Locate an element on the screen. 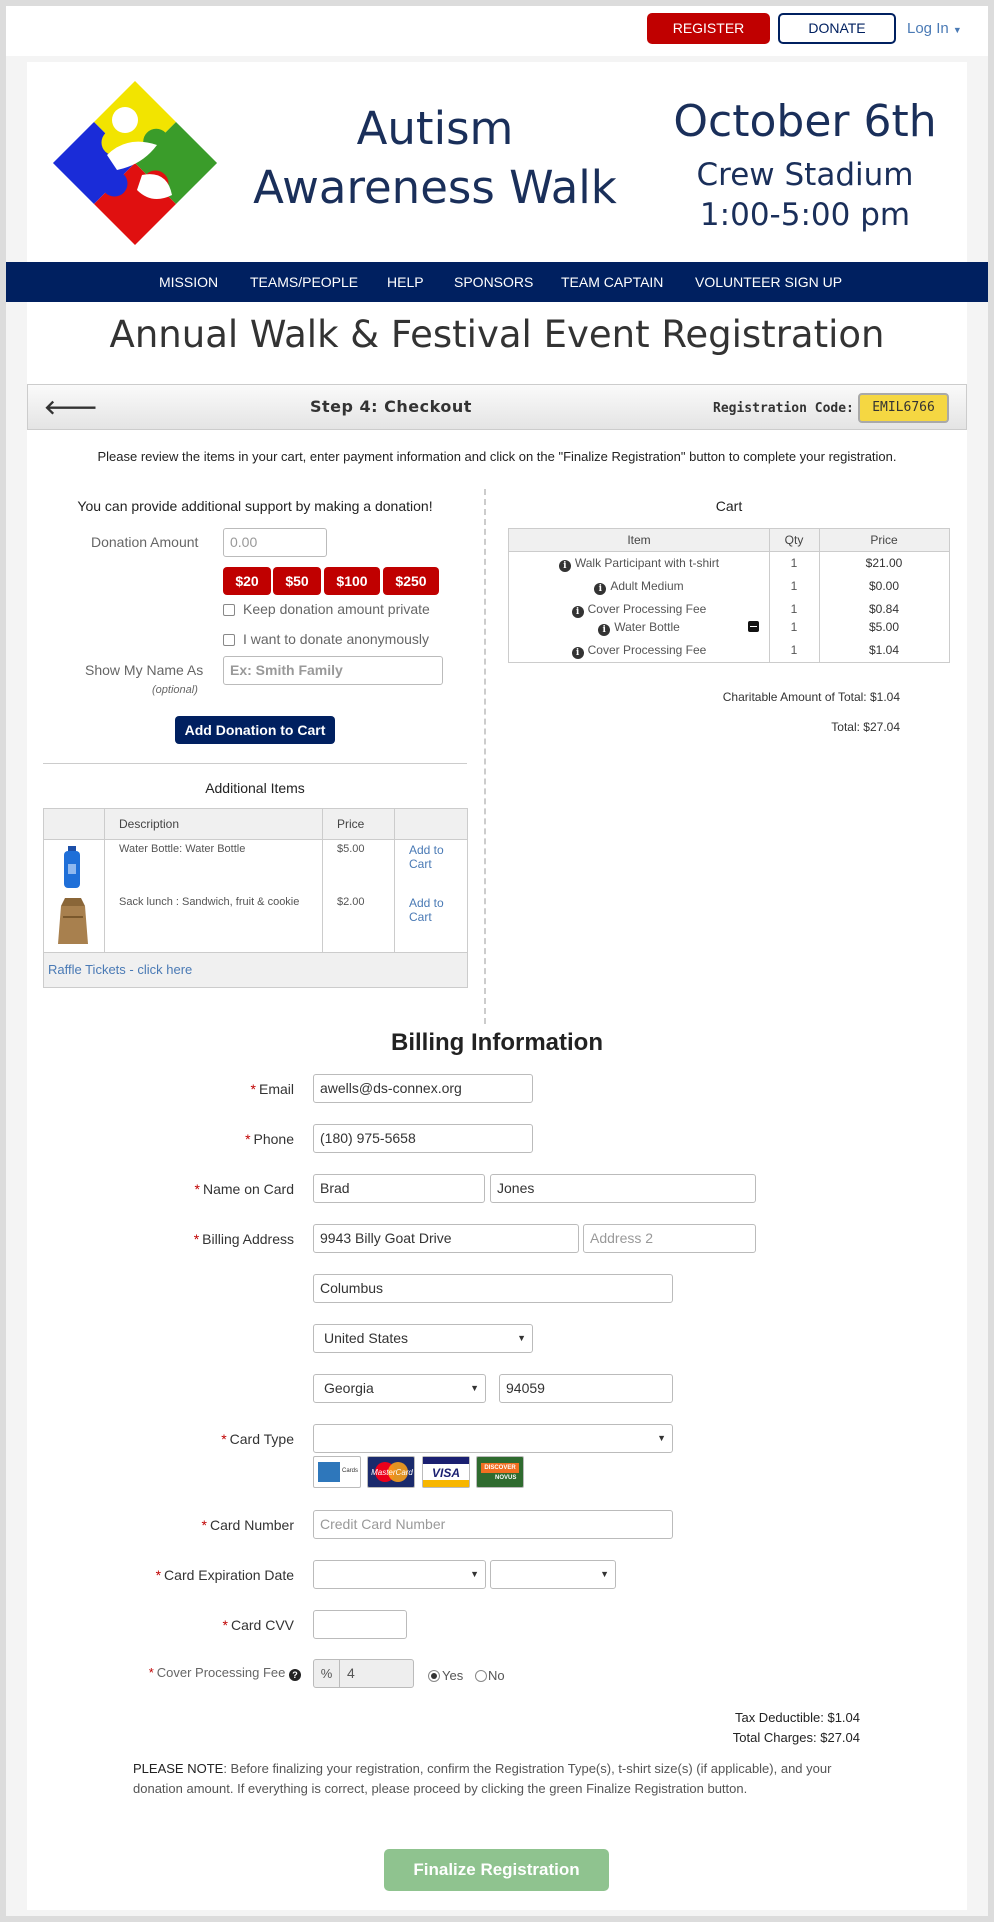 Image resolution: width=994 pixels, height=1922 pixels. item-price: $2.00 is located at coordinates (351, 902).